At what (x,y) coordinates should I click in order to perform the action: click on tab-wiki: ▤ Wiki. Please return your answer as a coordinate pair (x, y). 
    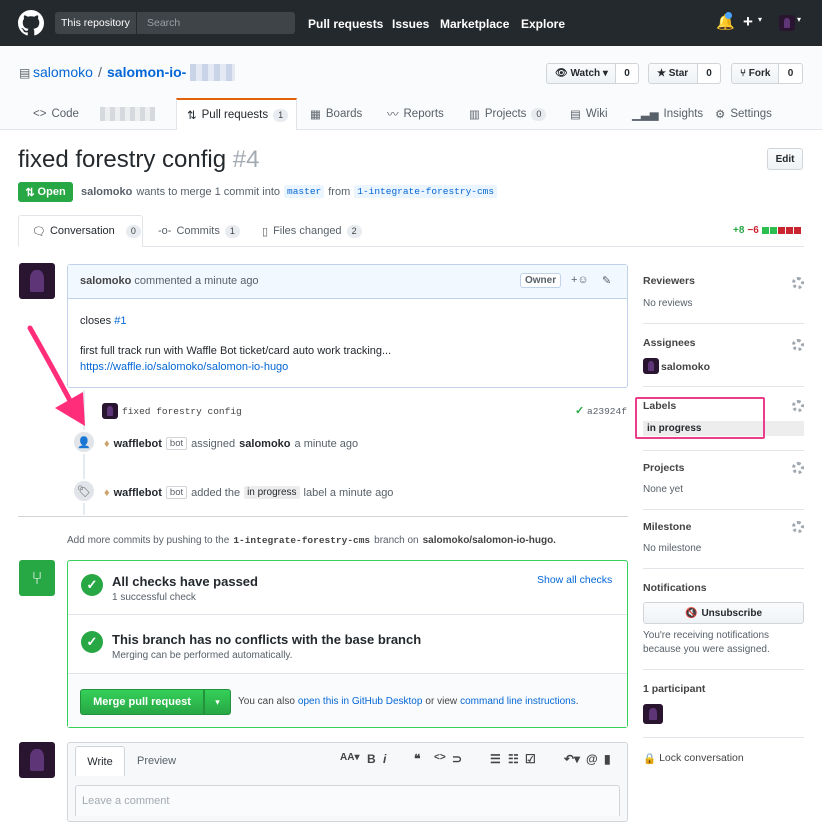
    Looking at the image, I should click on (589, 114).